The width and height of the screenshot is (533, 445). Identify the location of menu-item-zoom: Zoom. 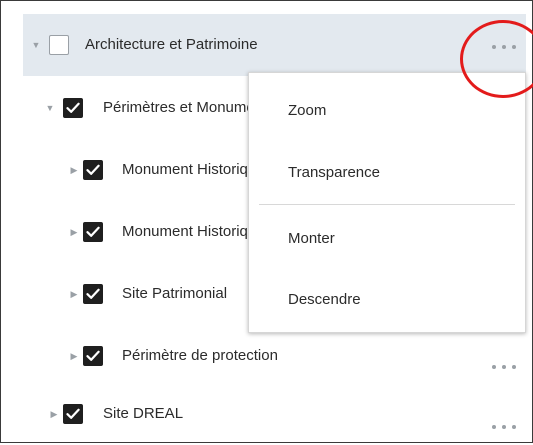
(387, 110).